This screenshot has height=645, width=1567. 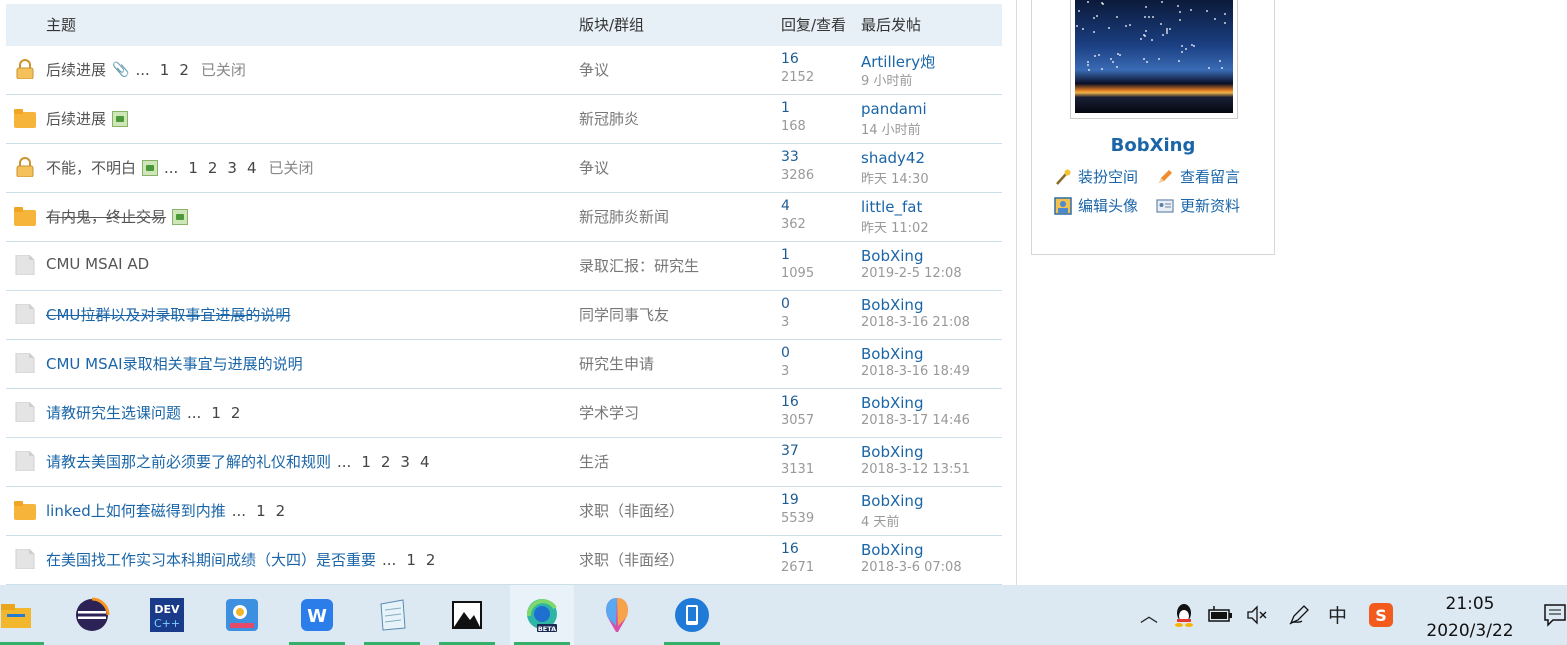 What do you see at coordinates (91, 167) in the screenshot?
I see `thread-title-link: 不能，不明白` at bounding box center [91, 167].